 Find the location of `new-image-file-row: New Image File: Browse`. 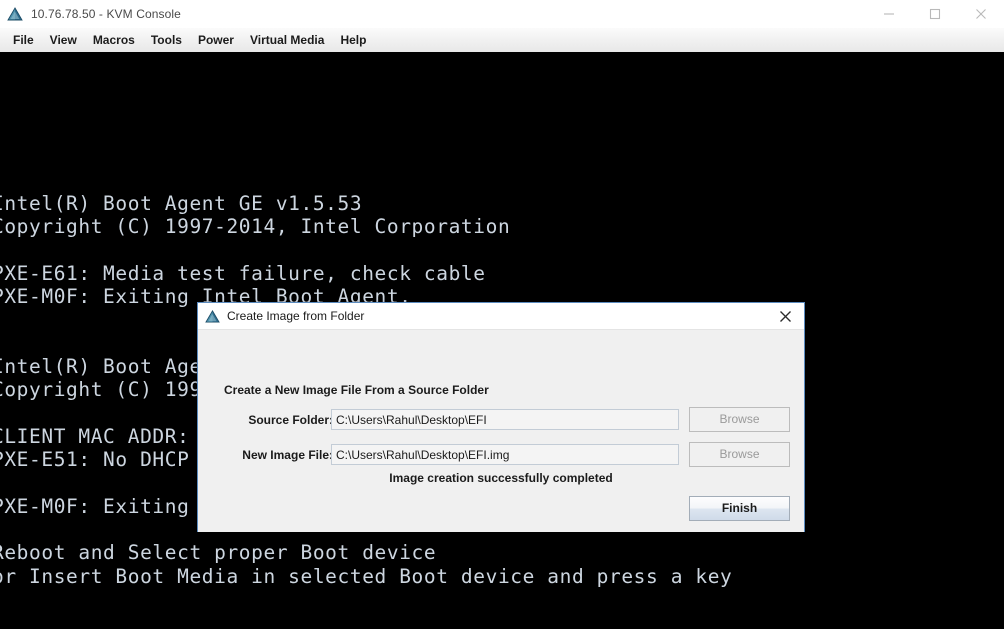

new-image-file-row: New Image File: Browse is located at coordinates (501, 454).